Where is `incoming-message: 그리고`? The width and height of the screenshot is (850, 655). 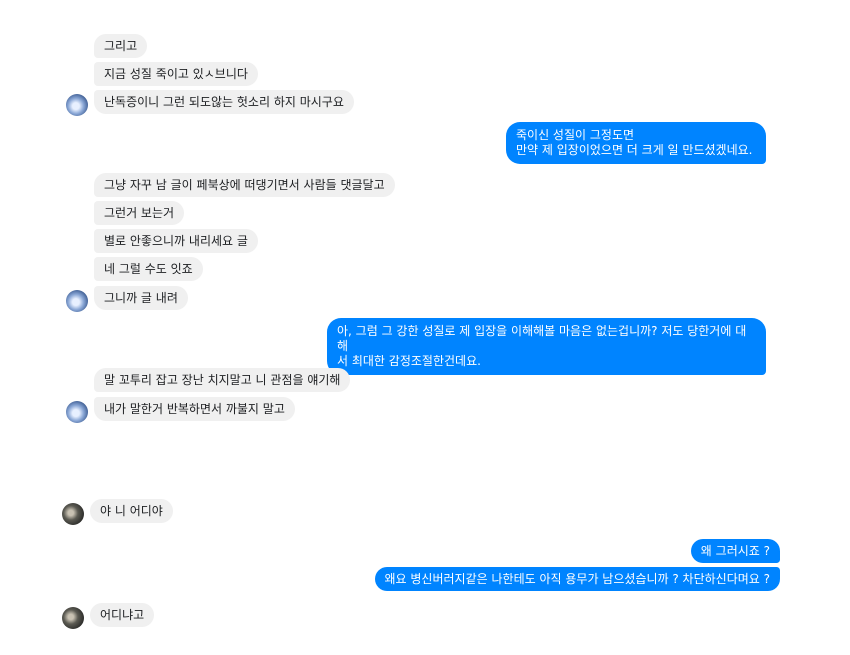
incoming-message: 그리고 is located at coordinates (121, 46).